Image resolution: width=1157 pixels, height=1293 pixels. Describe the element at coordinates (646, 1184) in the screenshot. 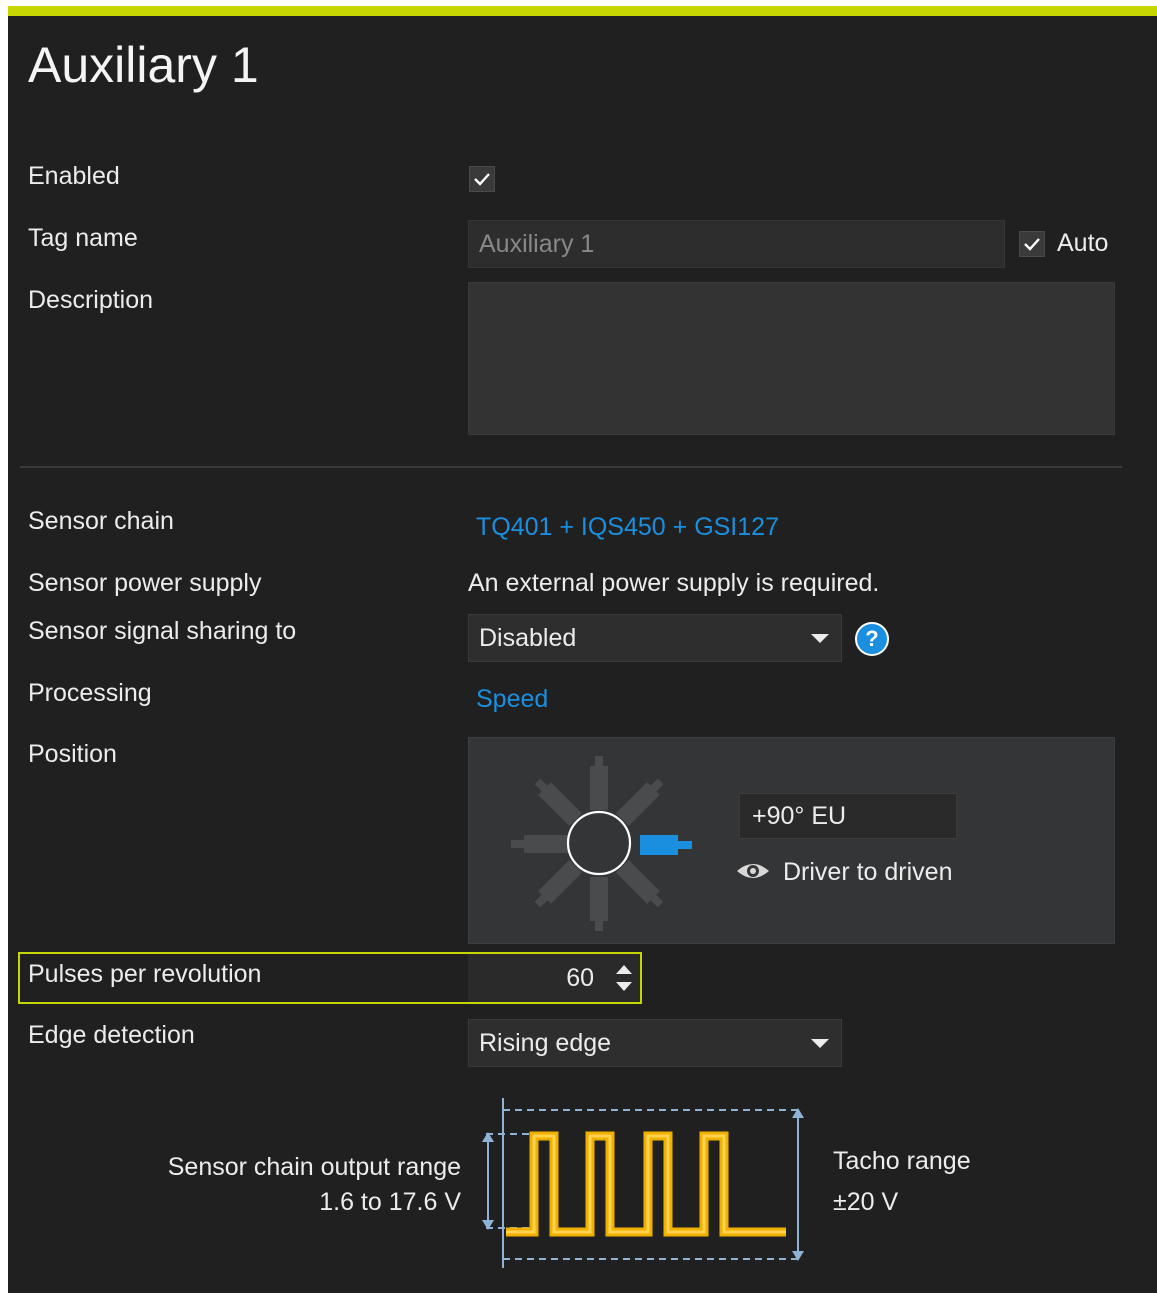

I see `waveform-line` at that location.